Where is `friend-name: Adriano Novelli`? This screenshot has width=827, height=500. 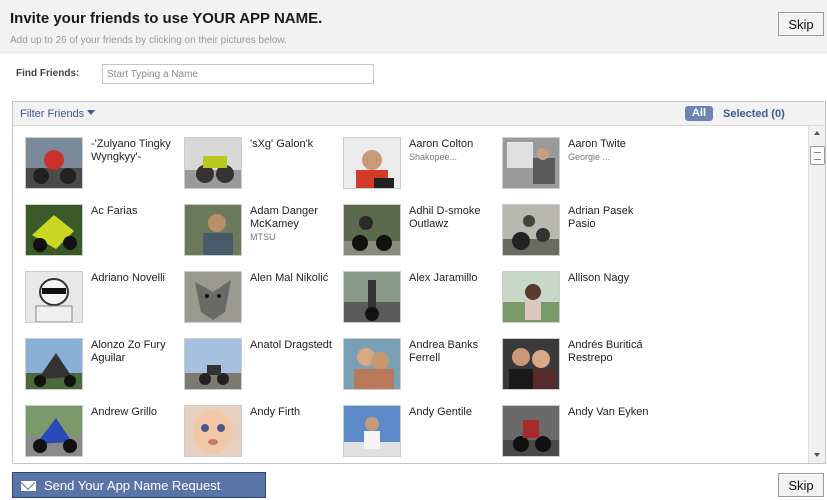 friend-name: Adriano Novelli is located at coordinates (128, 278).